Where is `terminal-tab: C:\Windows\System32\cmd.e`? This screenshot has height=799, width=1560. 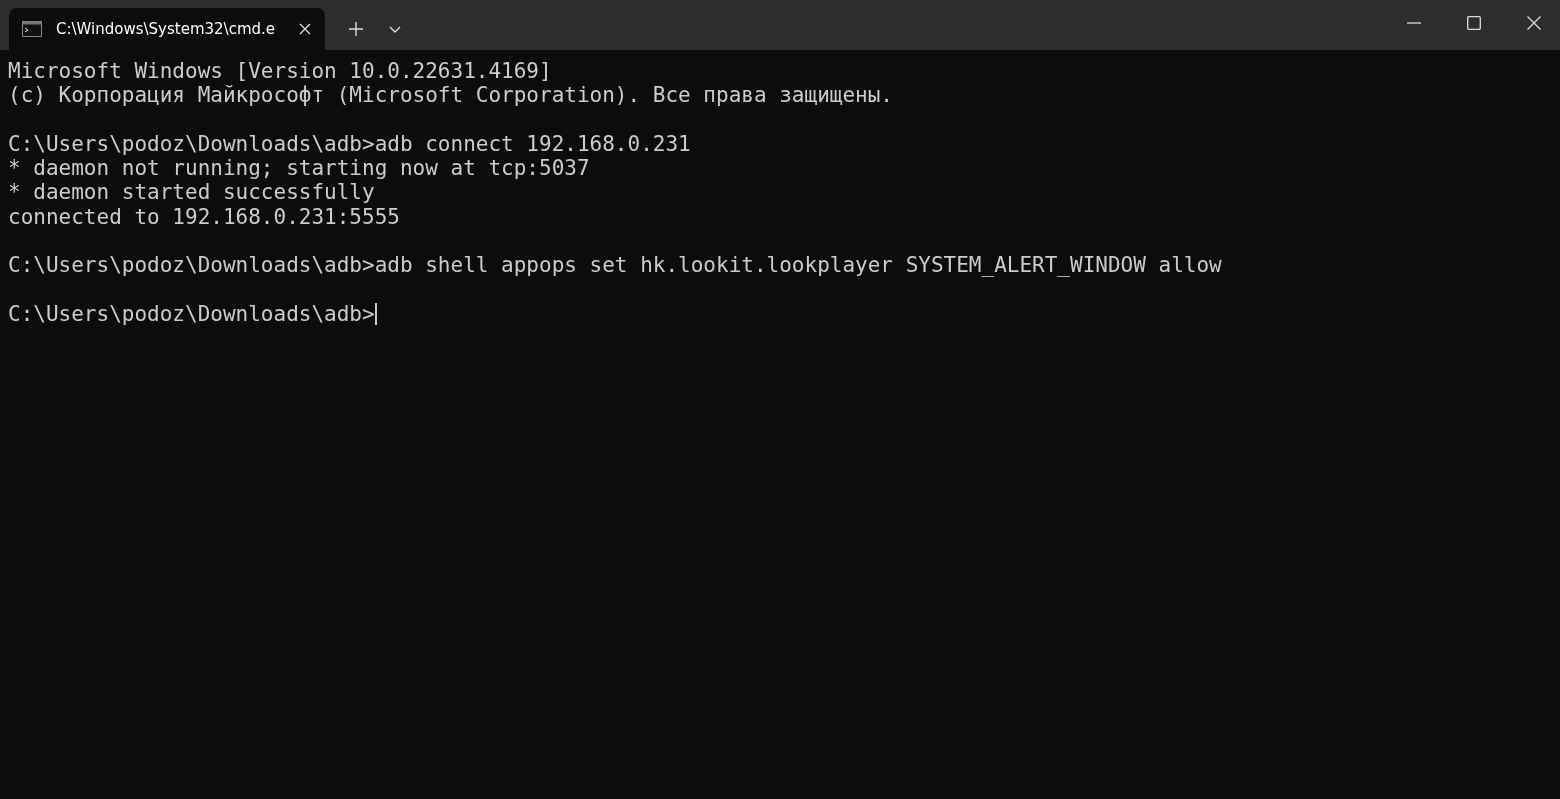
terminal-tab: C:\Windows\System32\cmd.e is located at coordinates (167, 29).